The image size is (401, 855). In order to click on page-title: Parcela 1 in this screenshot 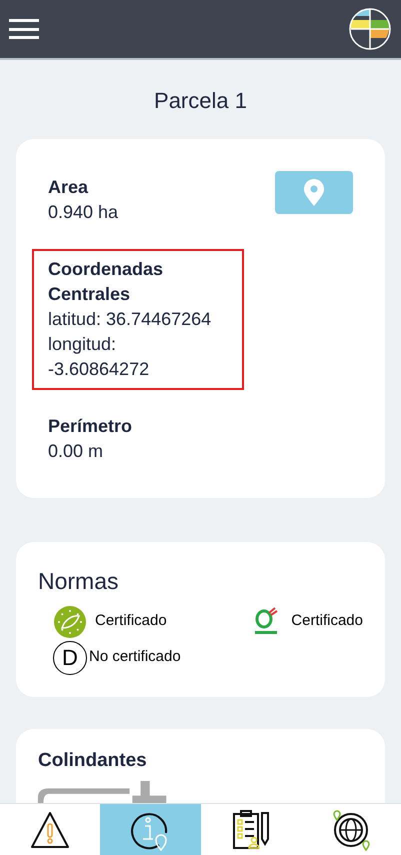, I will do `click(200, 101)`.